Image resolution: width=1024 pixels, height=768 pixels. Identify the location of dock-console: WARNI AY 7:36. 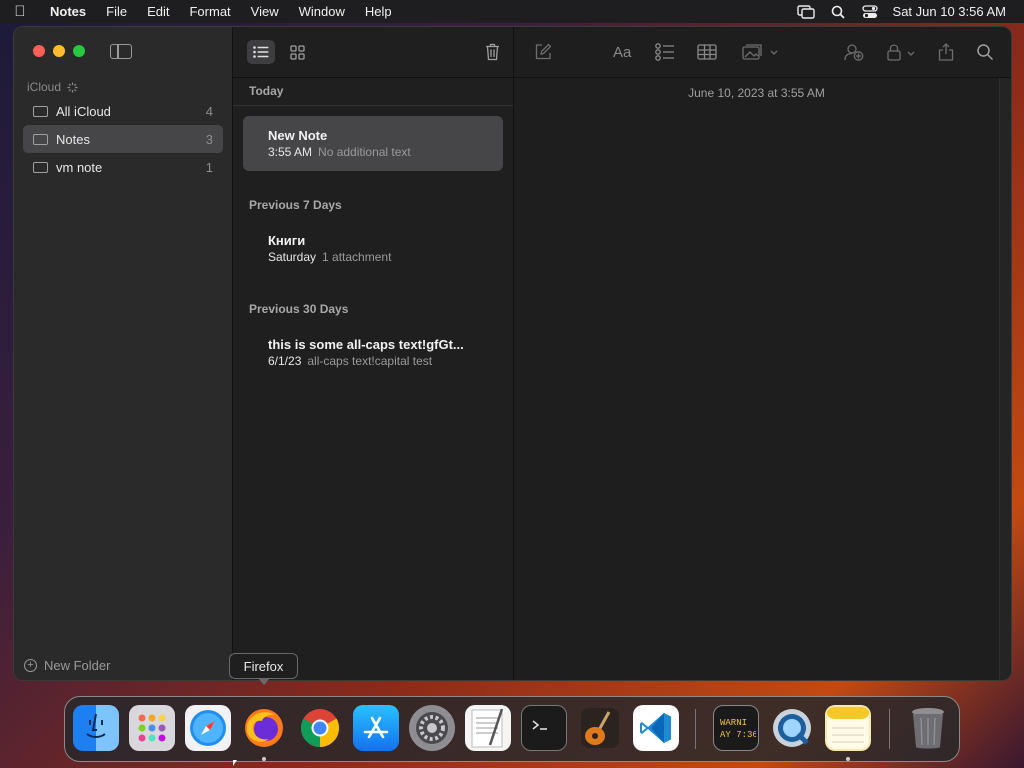
(736, 728).